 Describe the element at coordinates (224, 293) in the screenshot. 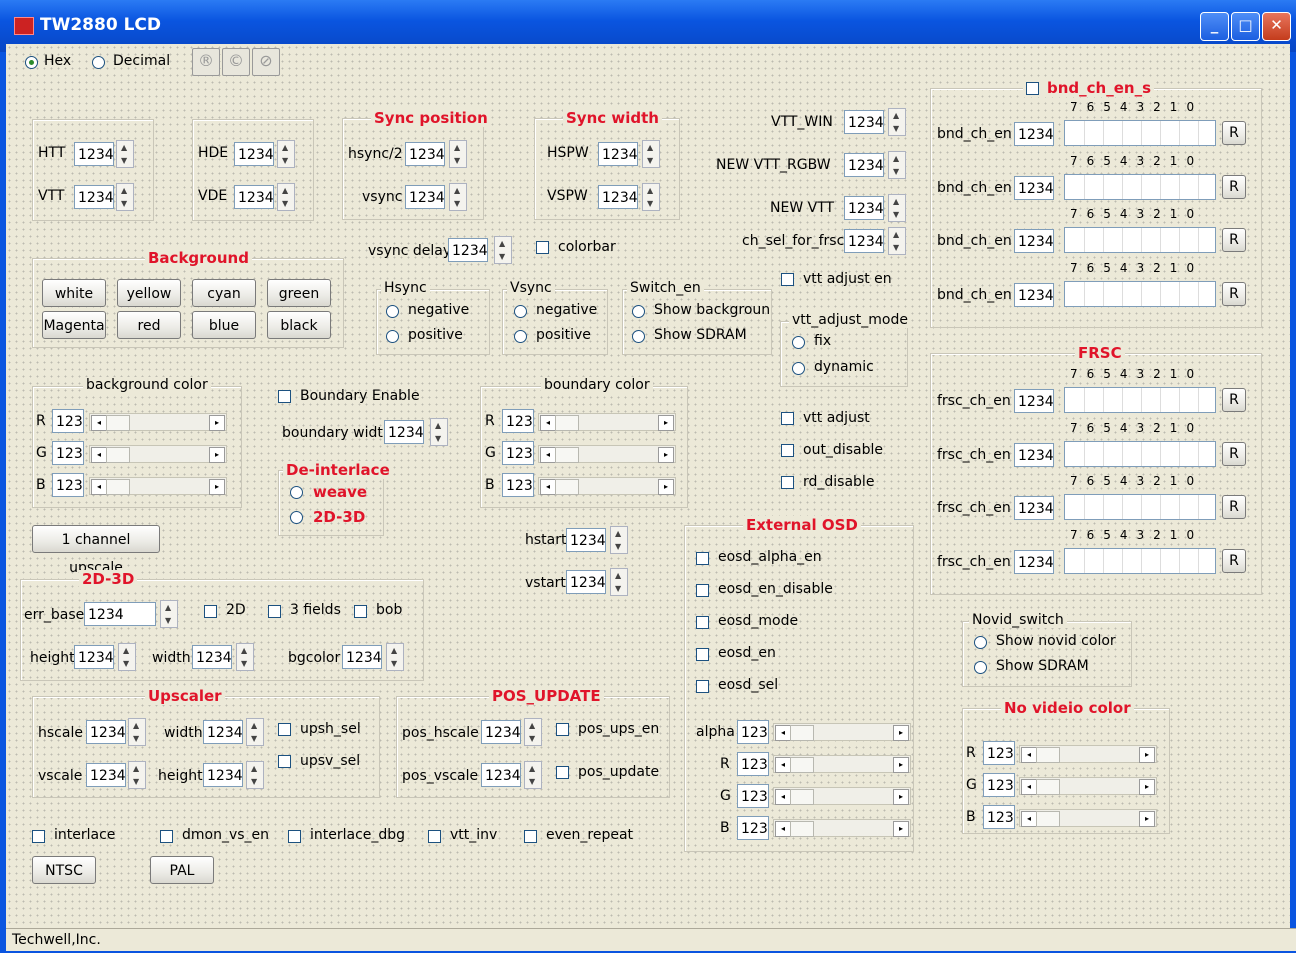

I see `bg-cyan-button: cyan` at that location.